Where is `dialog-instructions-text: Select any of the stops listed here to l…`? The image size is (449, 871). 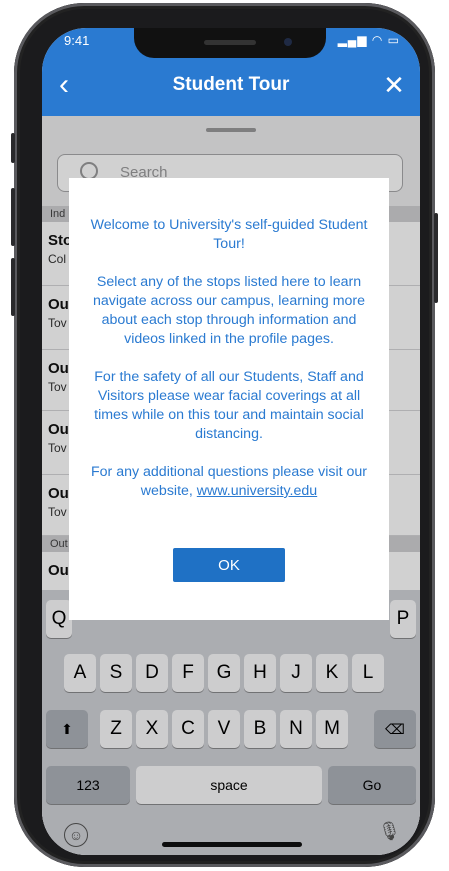 dialog-instructions-text: Select any of the stops listed here to l… is located at coordinates (229, 310).